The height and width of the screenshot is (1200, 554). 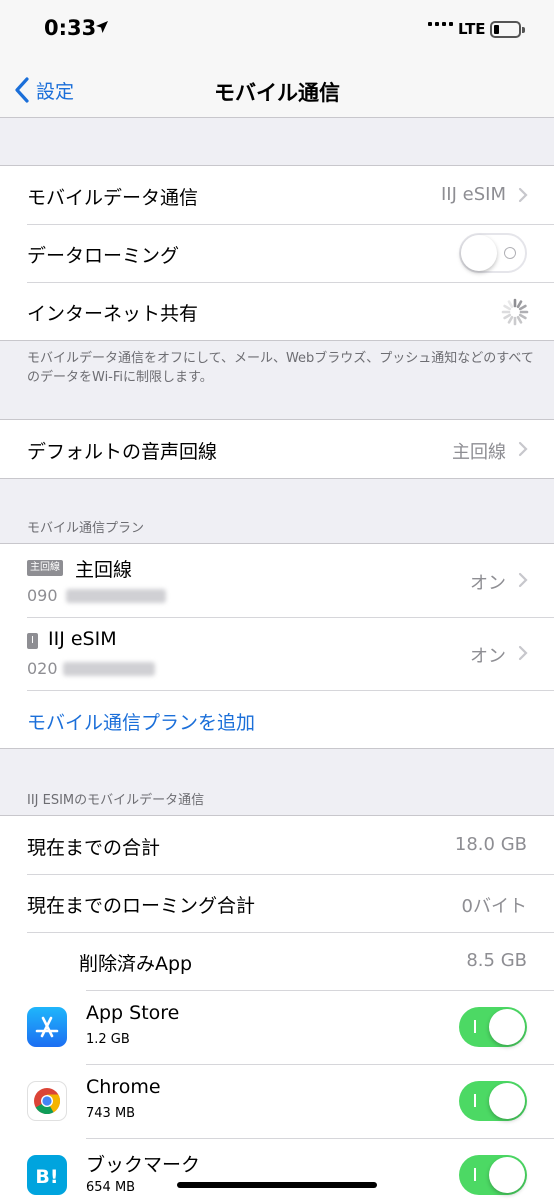 I want to click on hatena-bookmark-icon: B!, so click(x=47, y=1175).